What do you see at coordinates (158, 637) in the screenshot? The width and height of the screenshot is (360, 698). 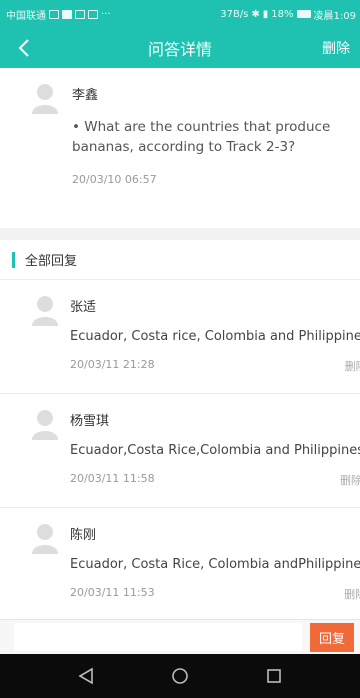 I see `reply-input` at bounding box center [158, 637].